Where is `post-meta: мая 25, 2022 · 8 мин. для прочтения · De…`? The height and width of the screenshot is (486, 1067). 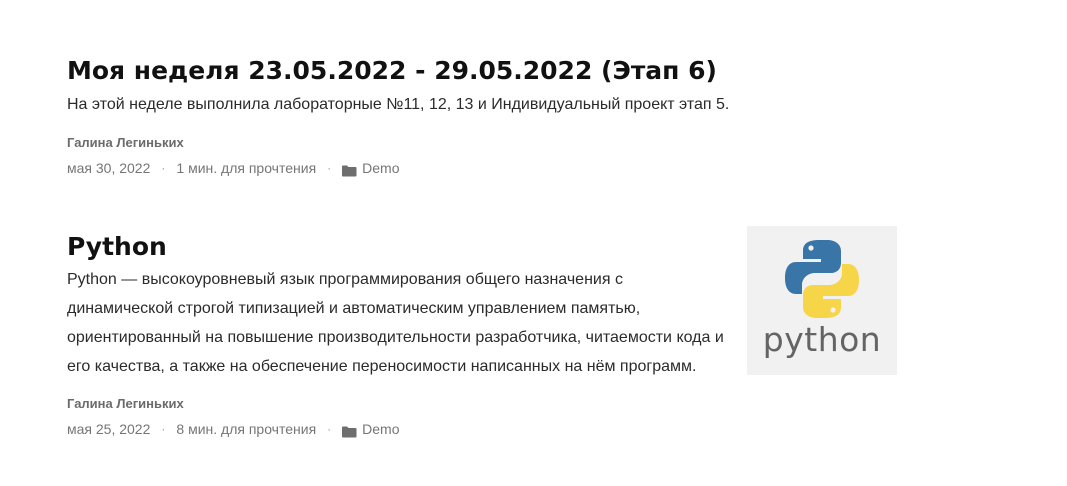 post-meta: мая 25, 2022 · 8 мин. для прочтения · De… is located at coordinates (517, 429).